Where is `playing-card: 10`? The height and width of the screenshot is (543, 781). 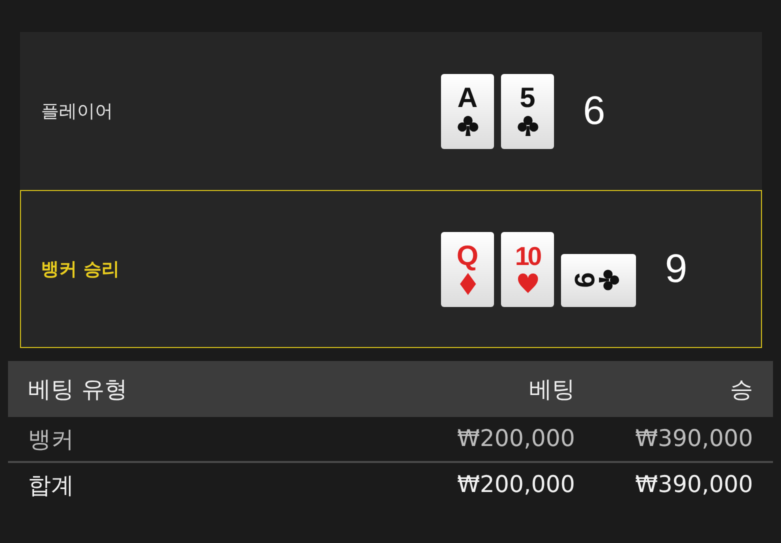
playing-card: 10 is located at coordinates (527, 269).